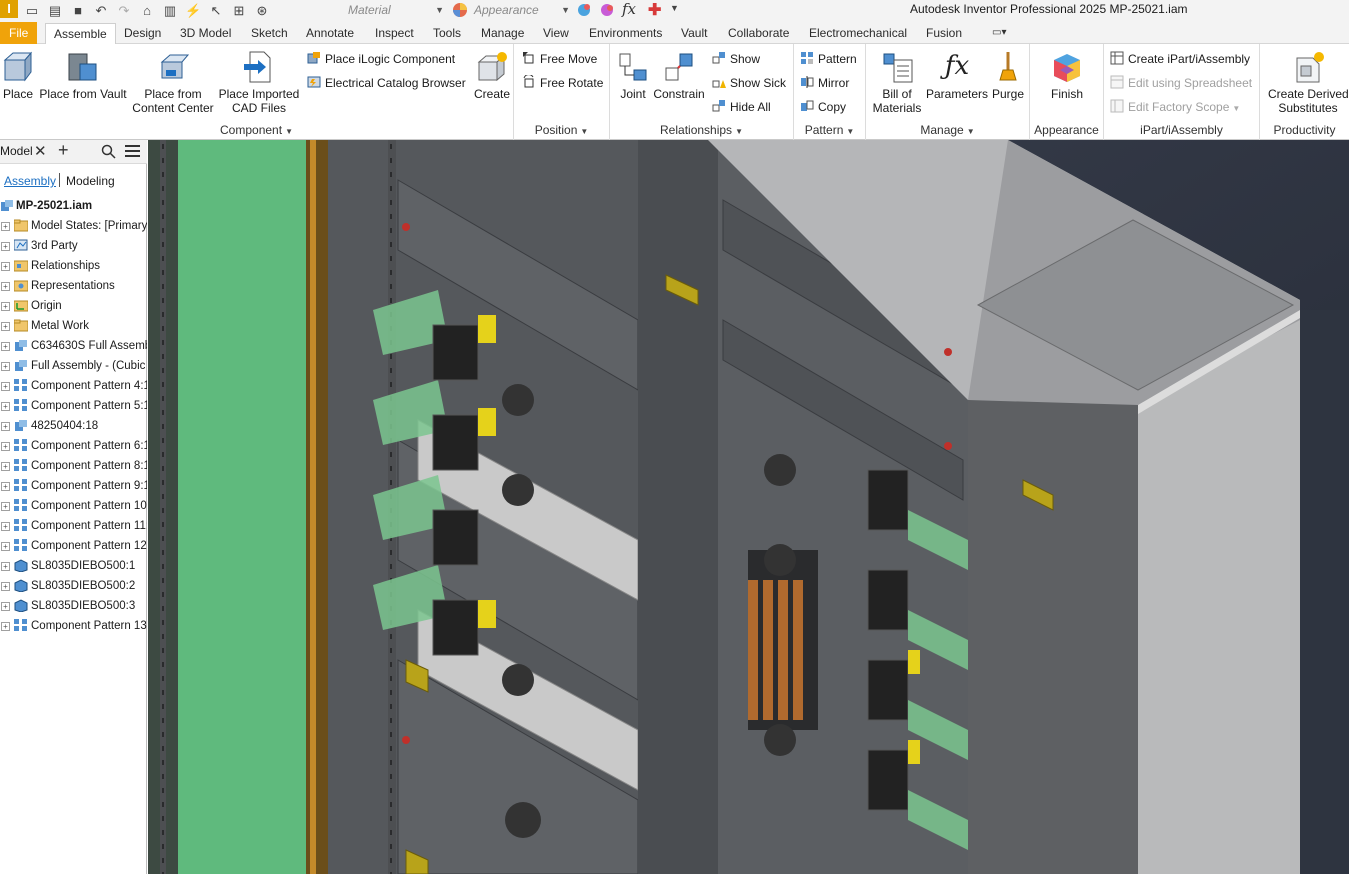  I want to click on purge-button: Purge, so click(1008, 75).